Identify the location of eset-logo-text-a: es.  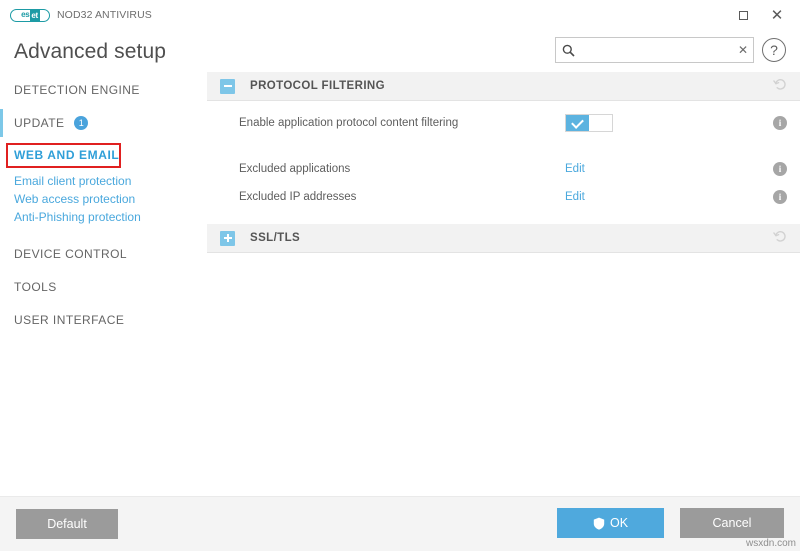
(25, 14).